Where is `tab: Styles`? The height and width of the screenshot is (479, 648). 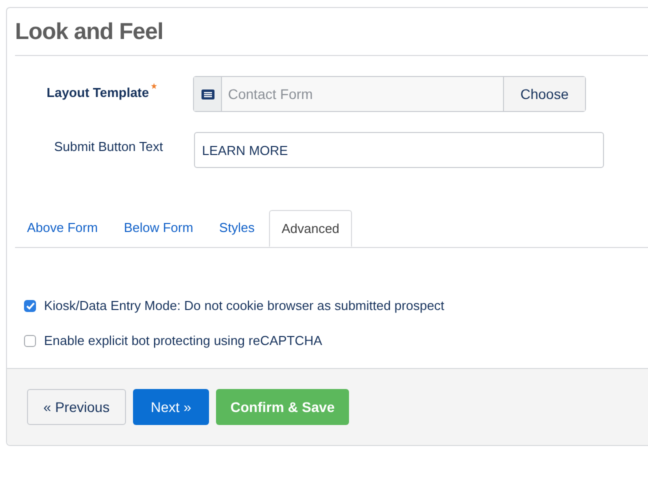
tab: Styles is located at coordinates (237, 228).